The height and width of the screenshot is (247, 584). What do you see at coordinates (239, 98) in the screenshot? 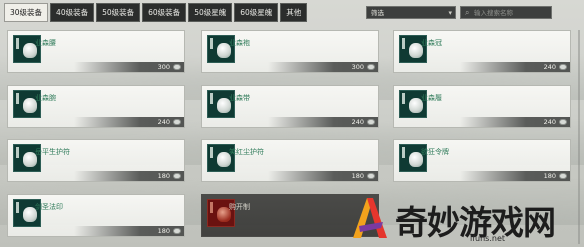
I see `item-name: 业森带` at bounding box center [239, 98].